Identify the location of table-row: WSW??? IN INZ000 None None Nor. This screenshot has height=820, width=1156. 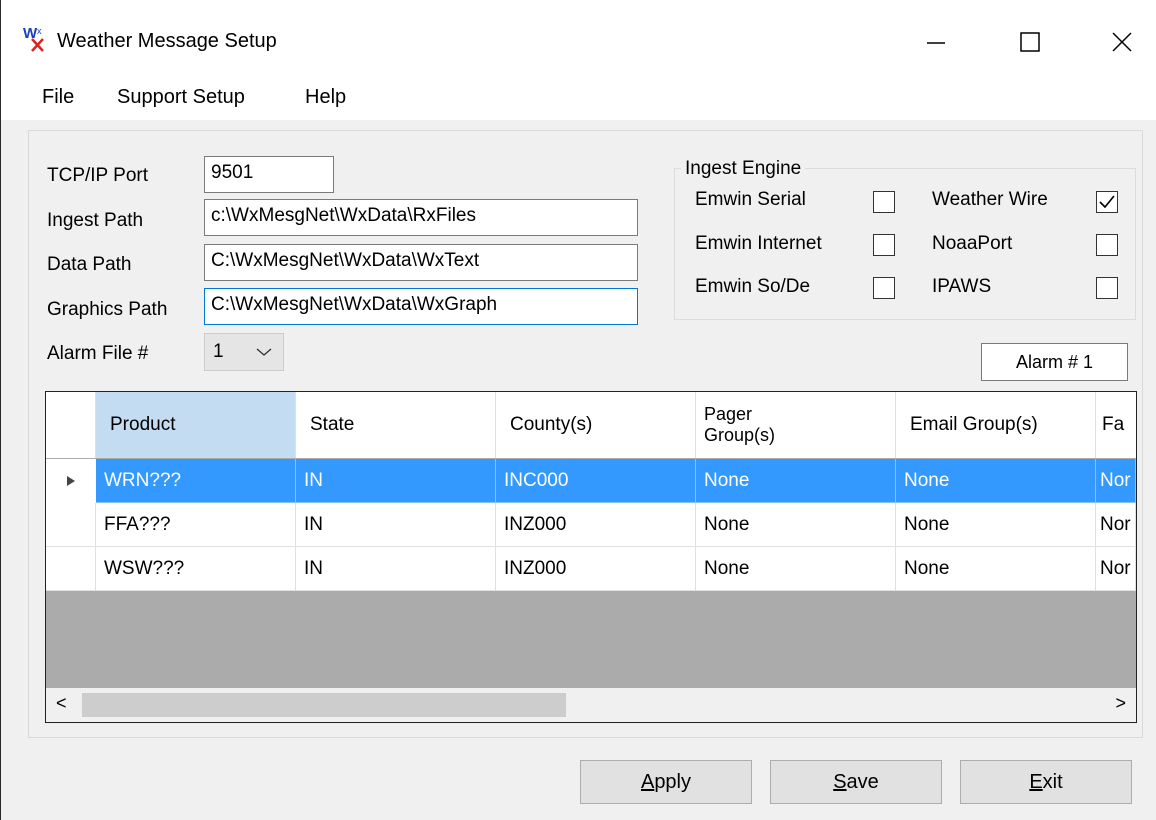
(591, 569).